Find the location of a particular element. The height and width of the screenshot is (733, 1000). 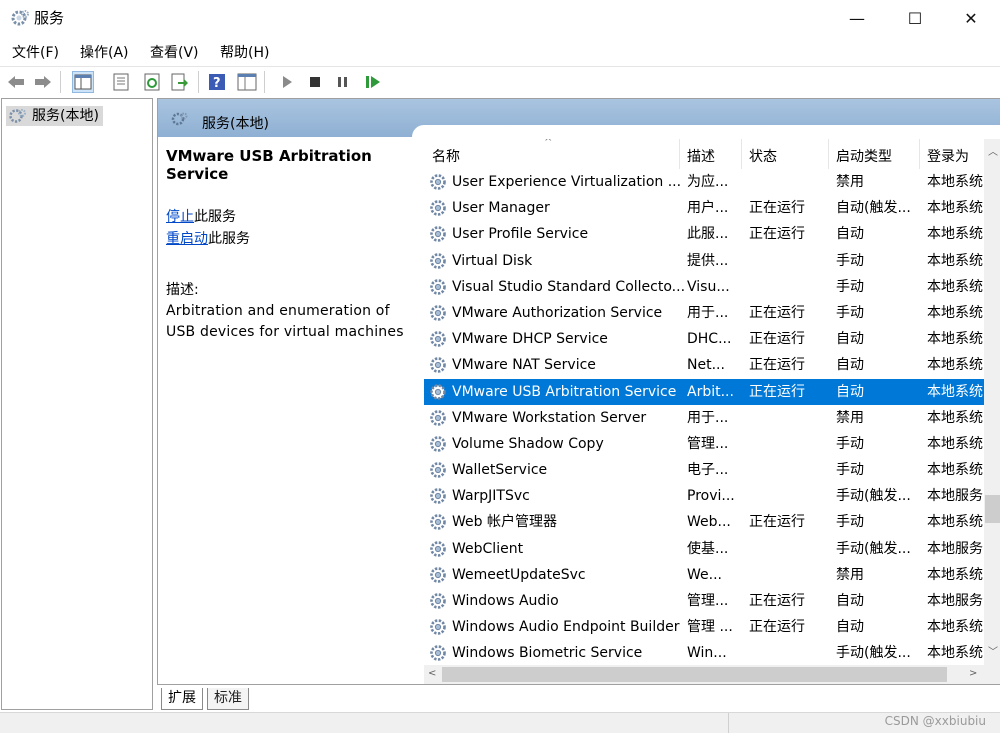

help-icon: ? is located at coordinates (217, 82).